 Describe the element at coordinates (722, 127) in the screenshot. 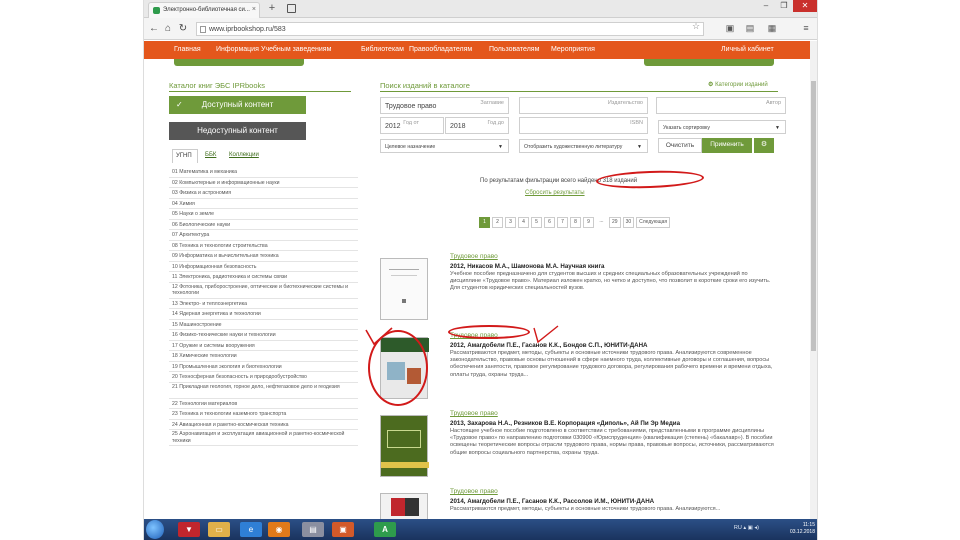

I see `sort-select: Указать сортировку ▼` at that location.